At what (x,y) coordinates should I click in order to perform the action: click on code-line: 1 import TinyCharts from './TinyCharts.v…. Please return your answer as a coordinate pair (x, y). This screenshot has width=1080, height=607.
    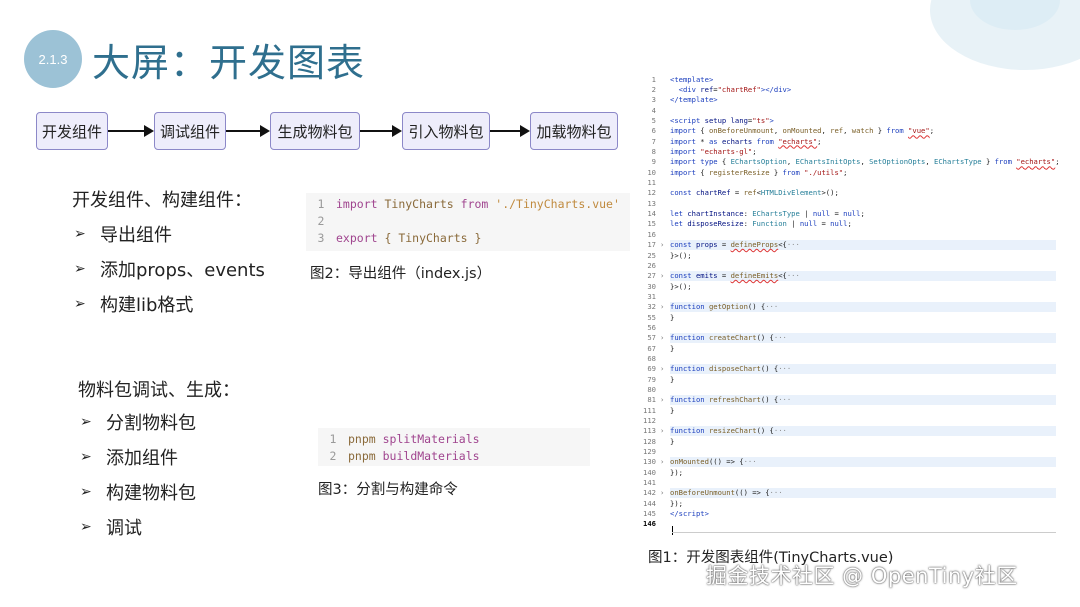
    Looking at the image, I should click on (468, 203).